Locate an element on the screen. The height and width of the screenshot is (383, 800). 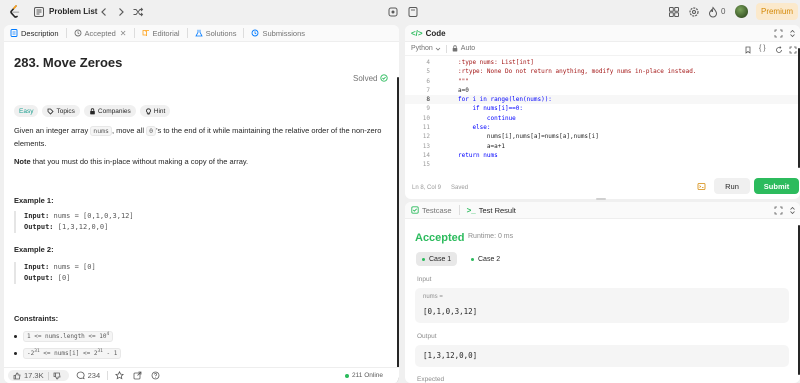
line-number: 9 is located at coordinates (428, 109).